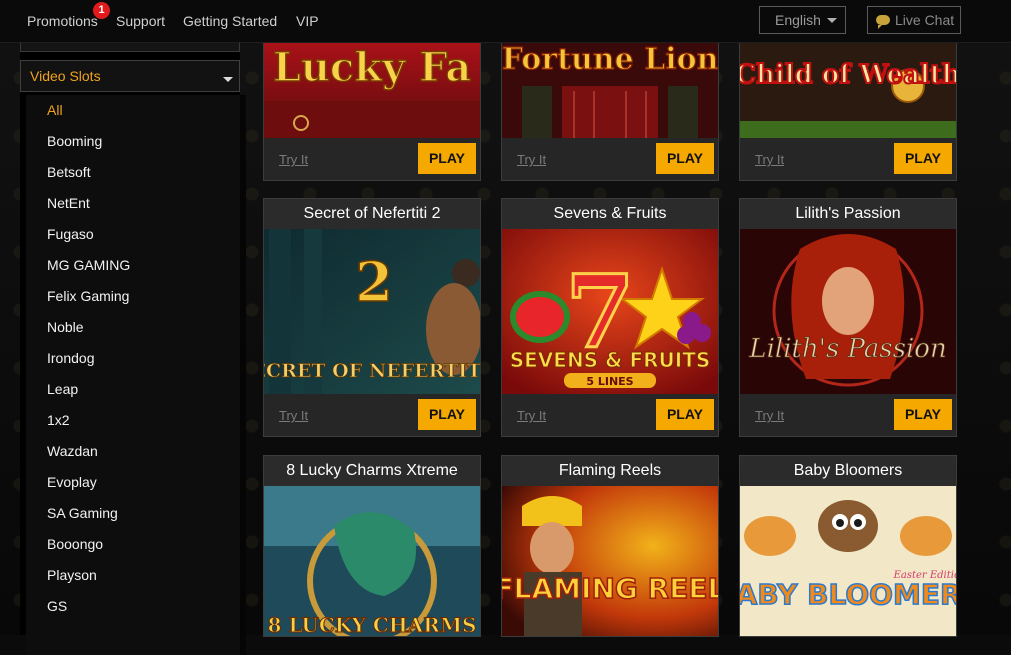  What do you see at coordinates (133, 389) in the screenshot?
I see `provider-item: Leap` at bounding box center [133, 389].